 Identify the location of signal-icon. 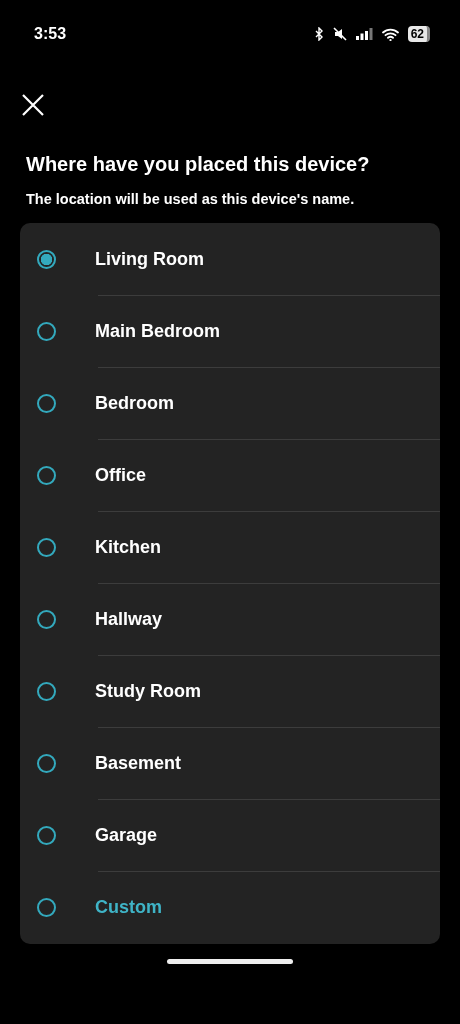
(364, 34).